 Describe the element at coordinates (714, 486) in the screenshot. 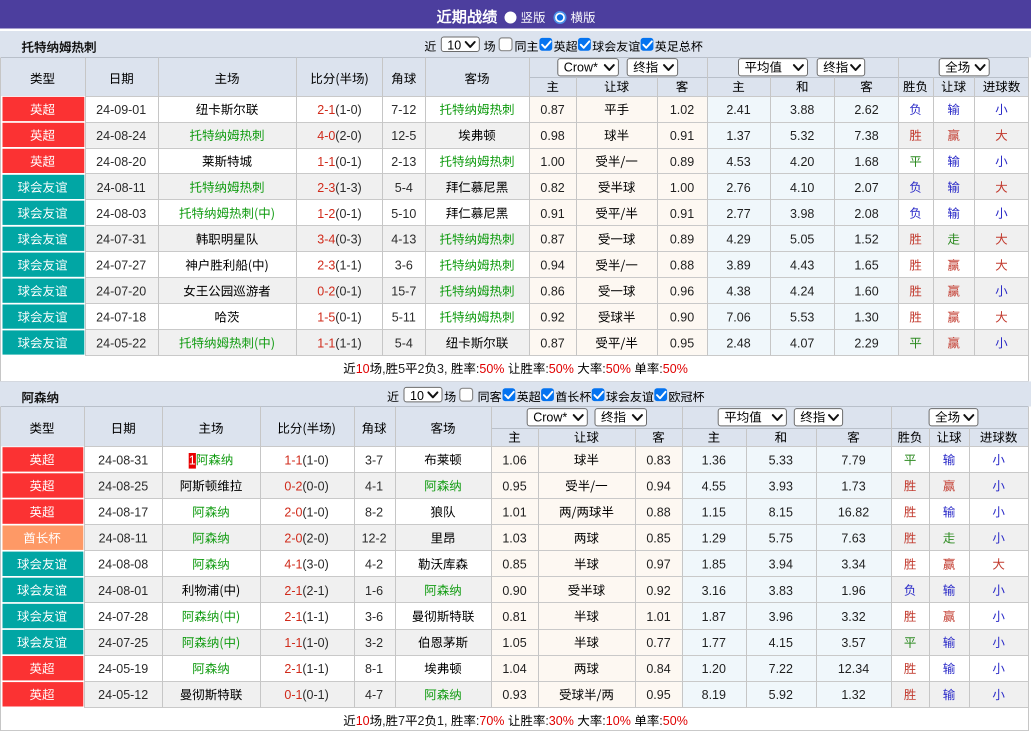

I see `svg-text: 4.55` at that location.